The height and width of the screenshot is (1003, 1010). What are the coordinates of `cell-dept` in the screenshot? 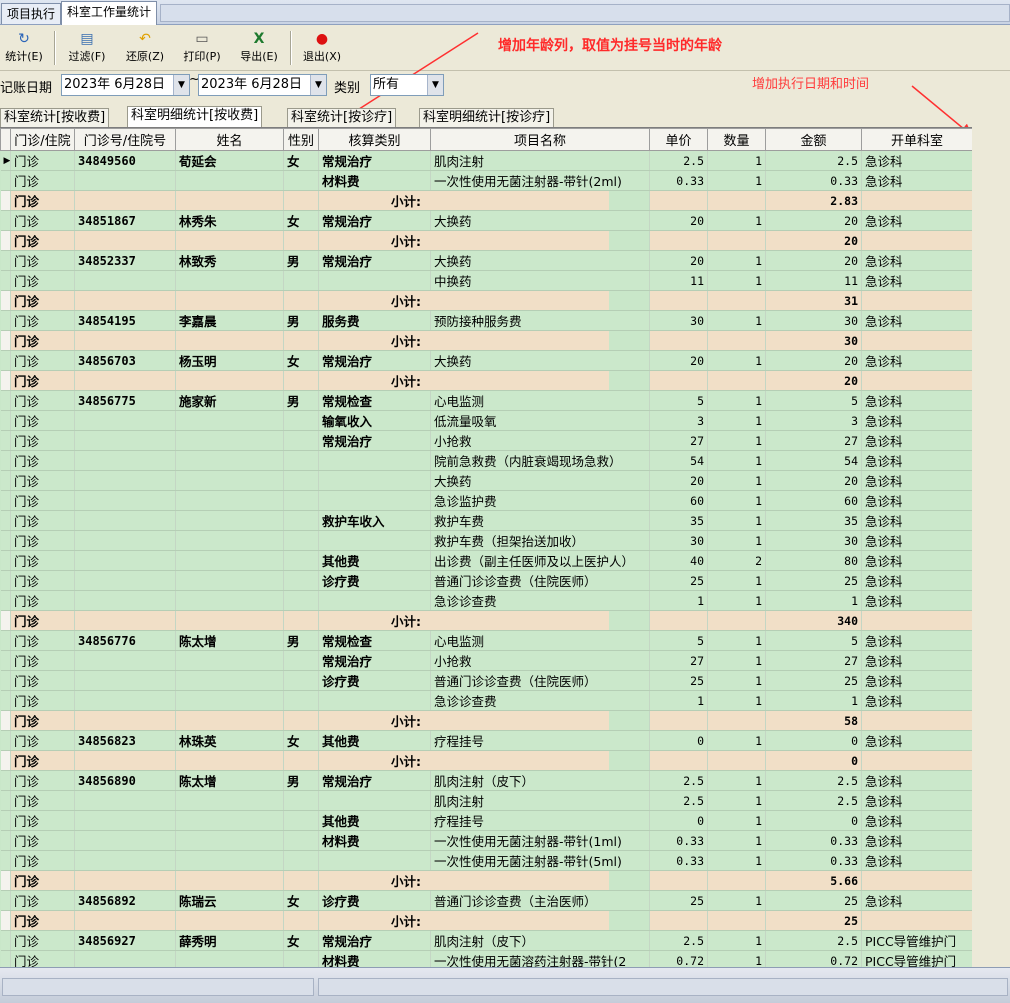 It's located at (916, 920).